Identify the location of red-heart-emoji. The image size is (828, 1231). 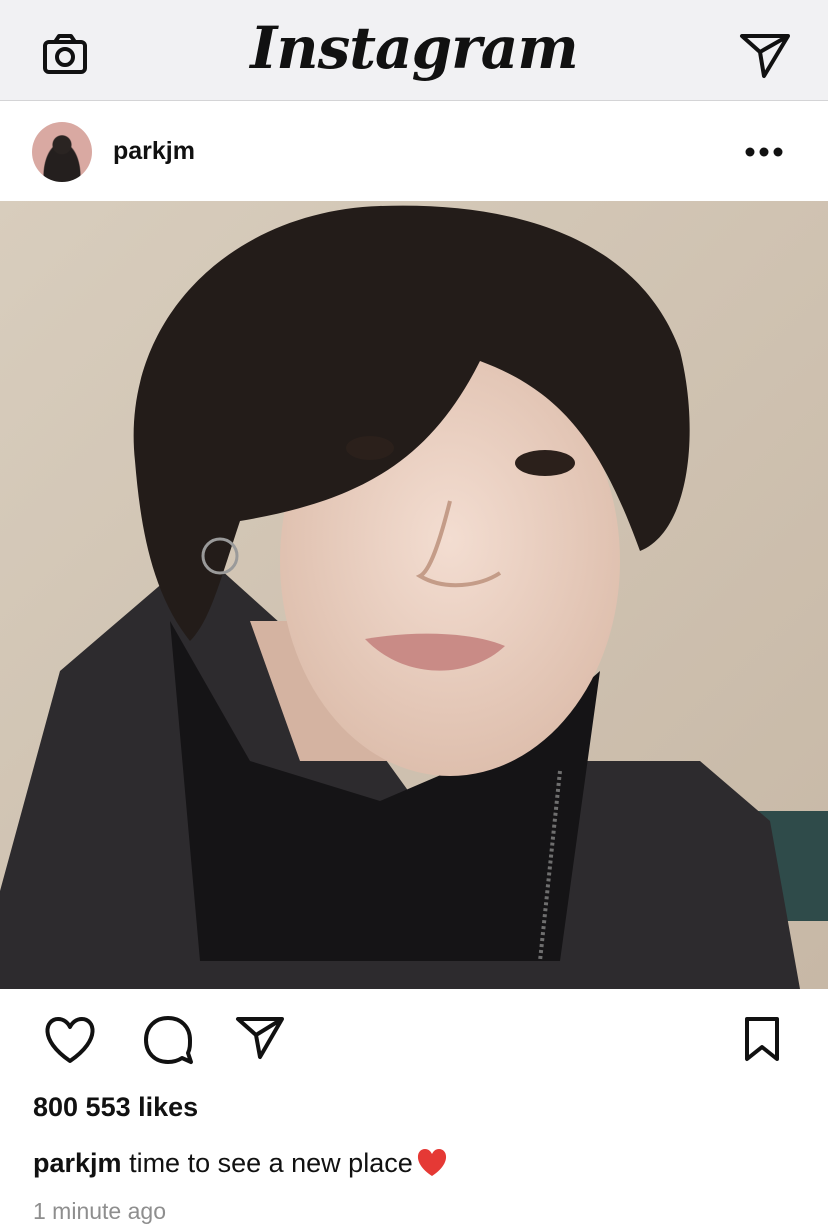
(431, 1162).